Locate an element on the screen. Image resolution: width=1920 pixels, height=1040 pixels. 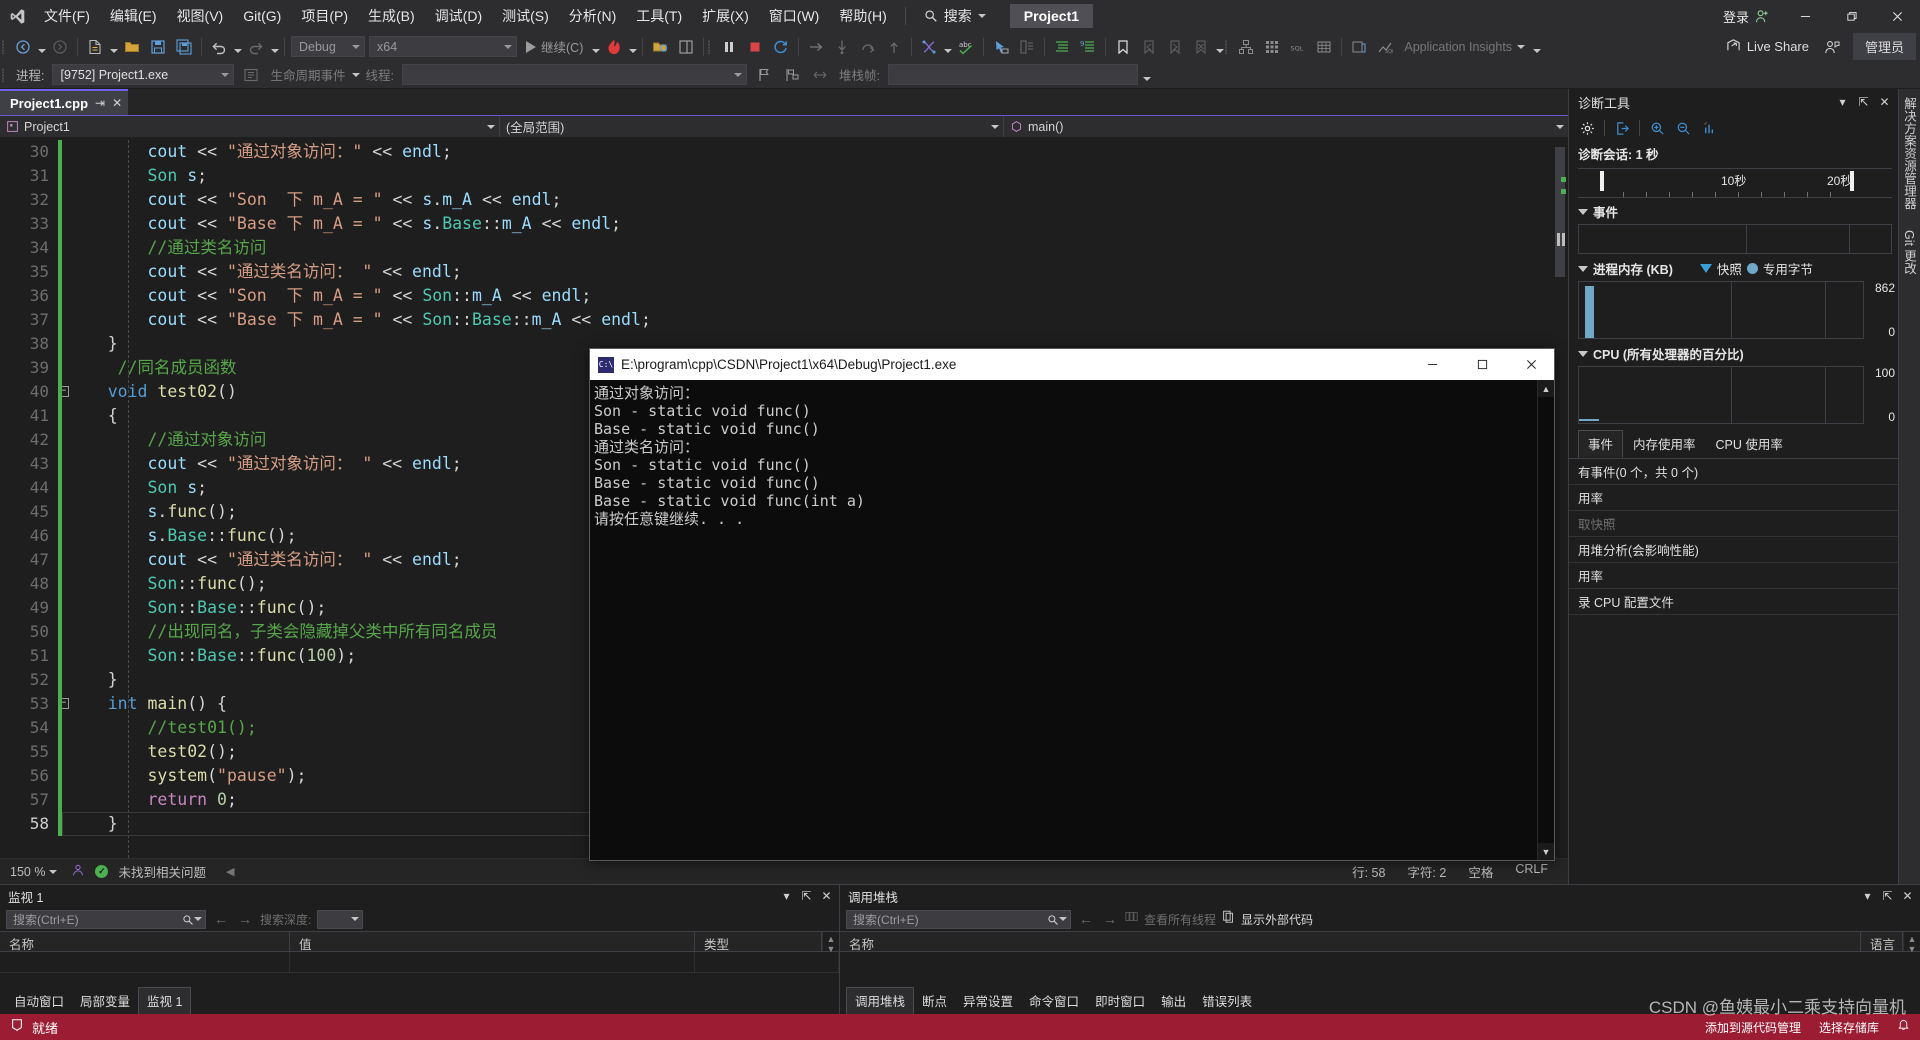
collapse-region-icon: − is located at coordinates (65, 391).